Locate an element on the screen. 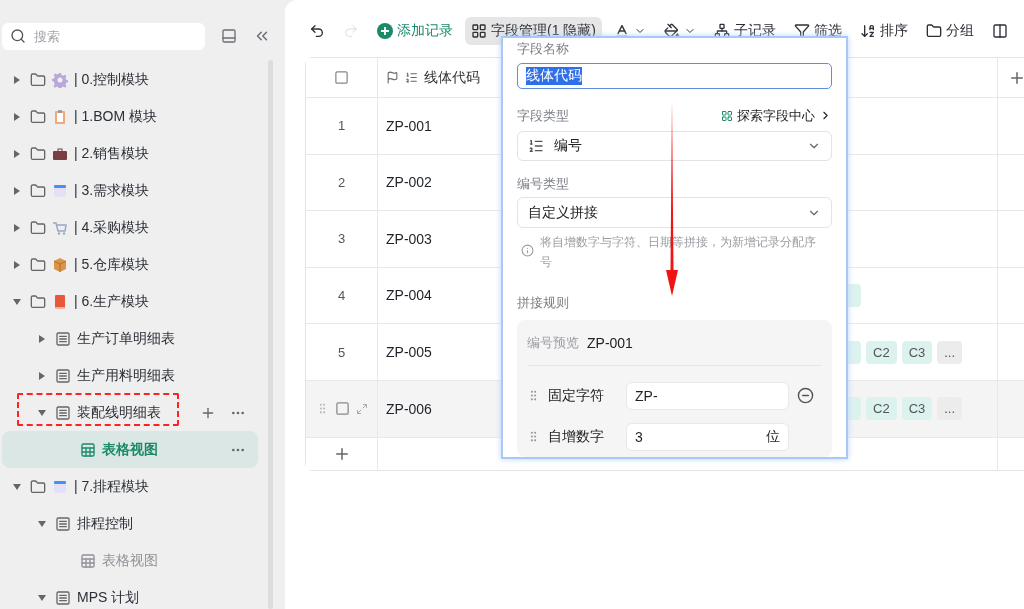 The width and height of the screenshot is (1024, 609). item-label: | 2.销售模块 is located at coordinates (112, 153).